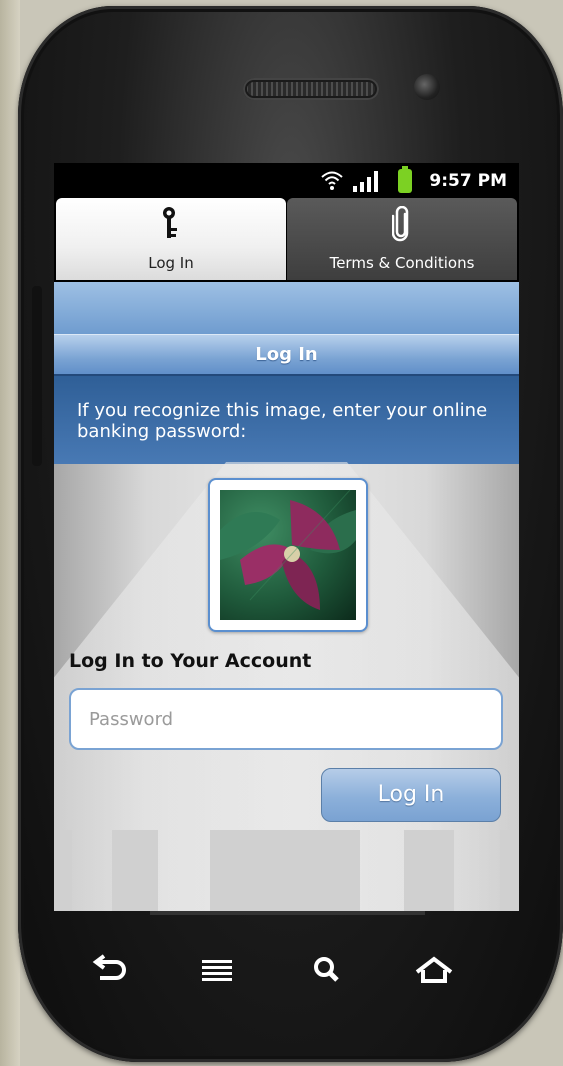  I want to click on pillars-decoration, so click(286, 870).